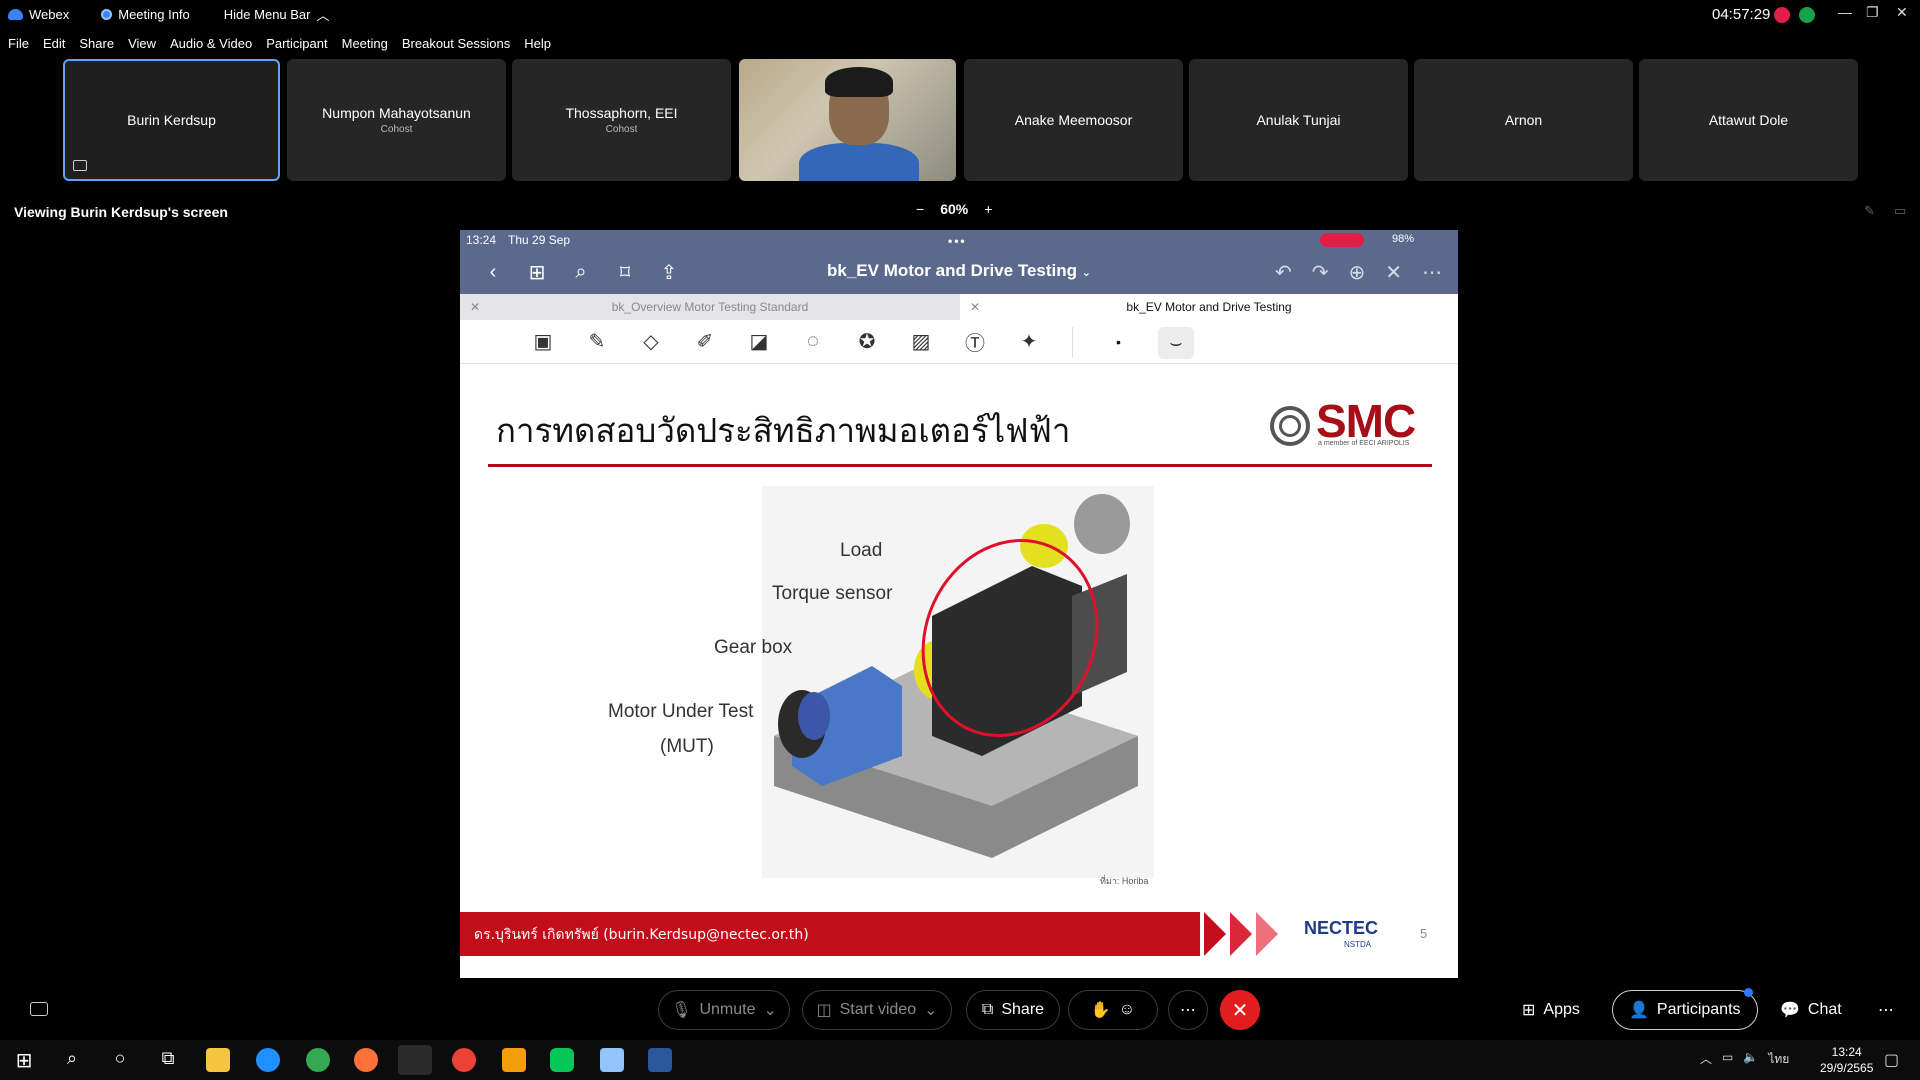 This screenshot has width=1920, height=1080. Describe the element at coordinates (975, 342) in the screenshot. I see `text-icon: Ⓣ` at that location.